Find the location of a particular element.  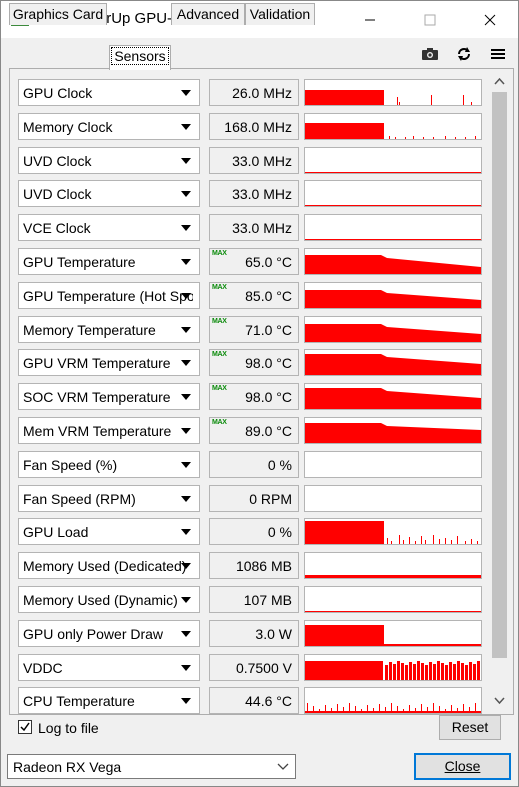

sensor-name-dropdown: Memory Clock is located at coordinates (109, 126).